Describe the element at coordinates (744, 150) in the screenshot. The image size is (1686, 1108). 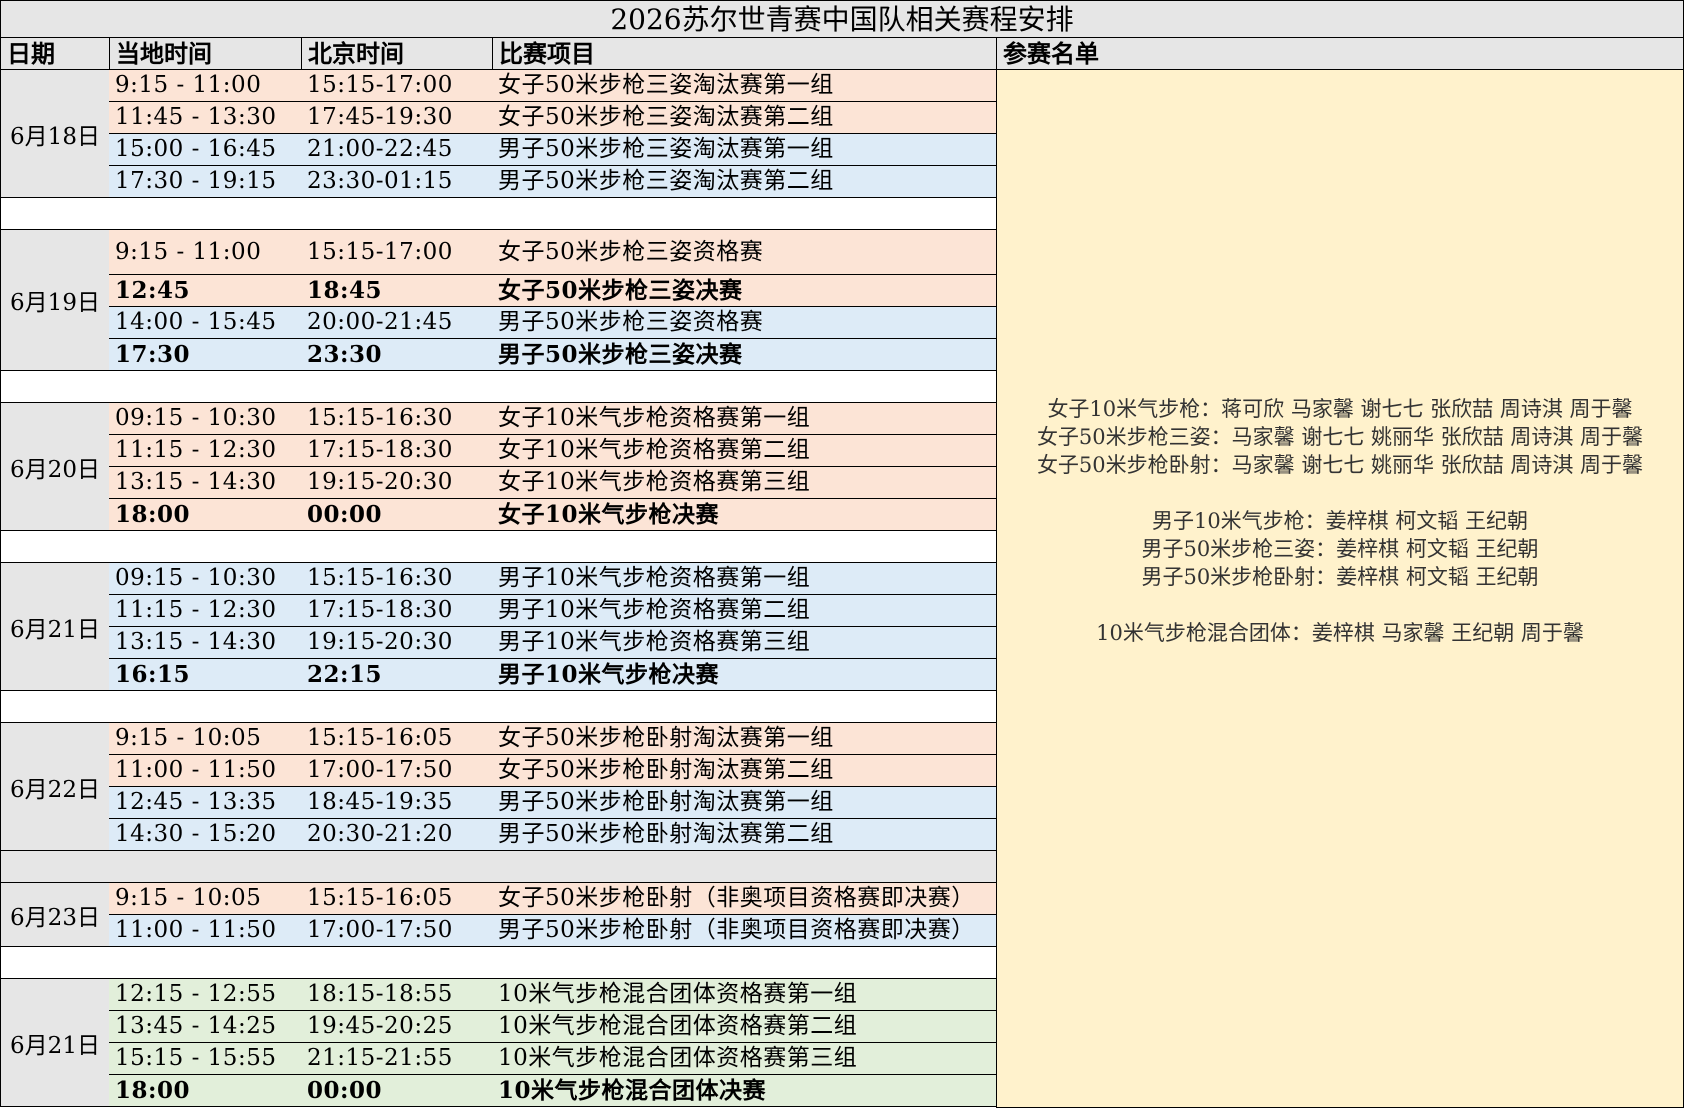
I see `event-cell: 男子50米步枪三姿淘汰赛第一组` at that location.